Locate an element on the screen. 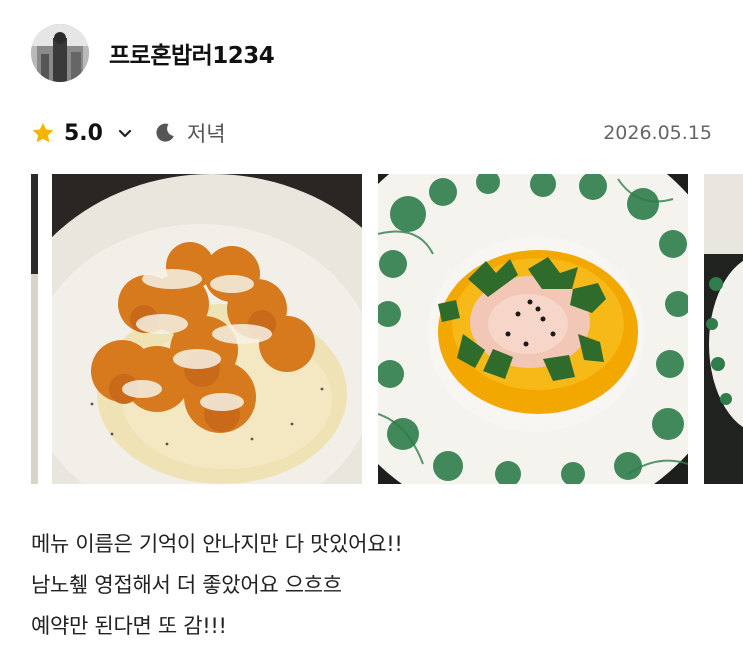  photo-partial-left is located at coordinates (34, 329).